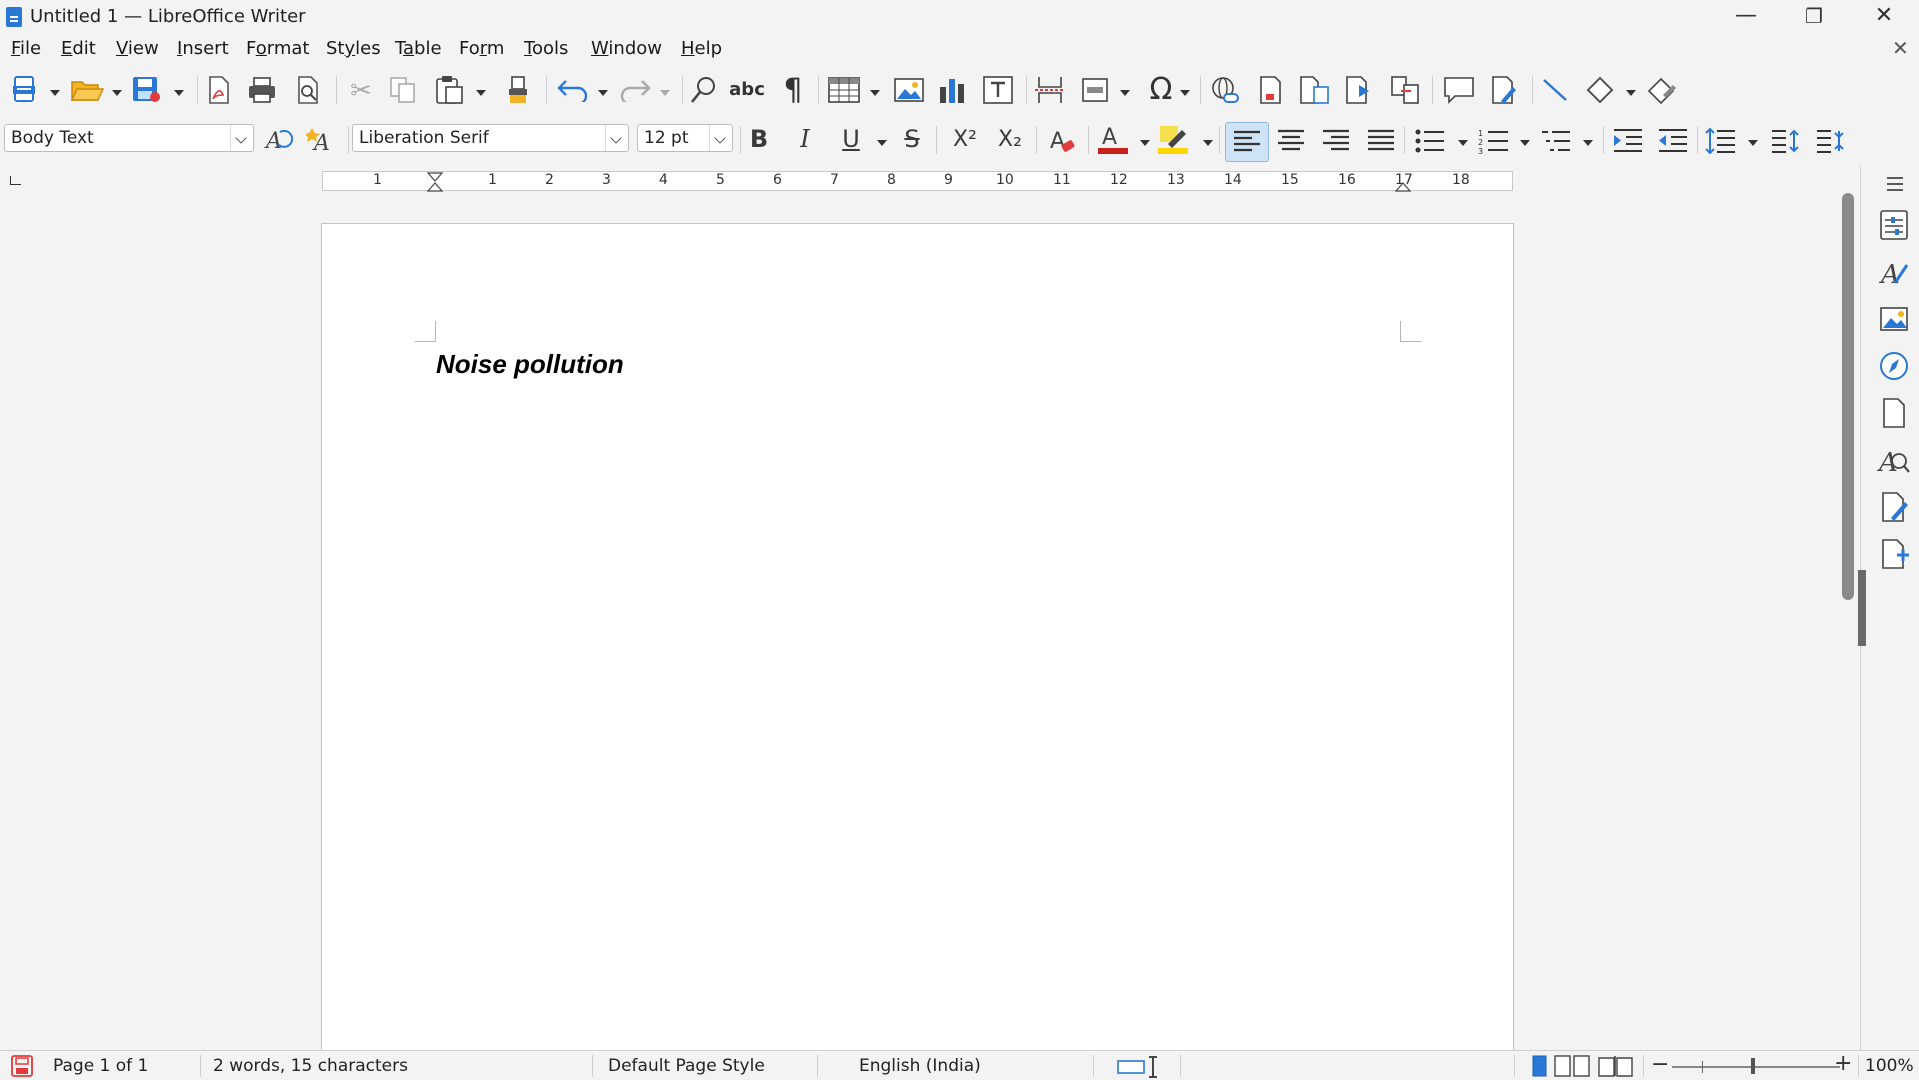 This screenshot has width=1919, height=1080. What do you see at coordinates (1225, 90) in the screenshot?
I see `insert-hyperlink-icon` at bounding box center [1225, 90].